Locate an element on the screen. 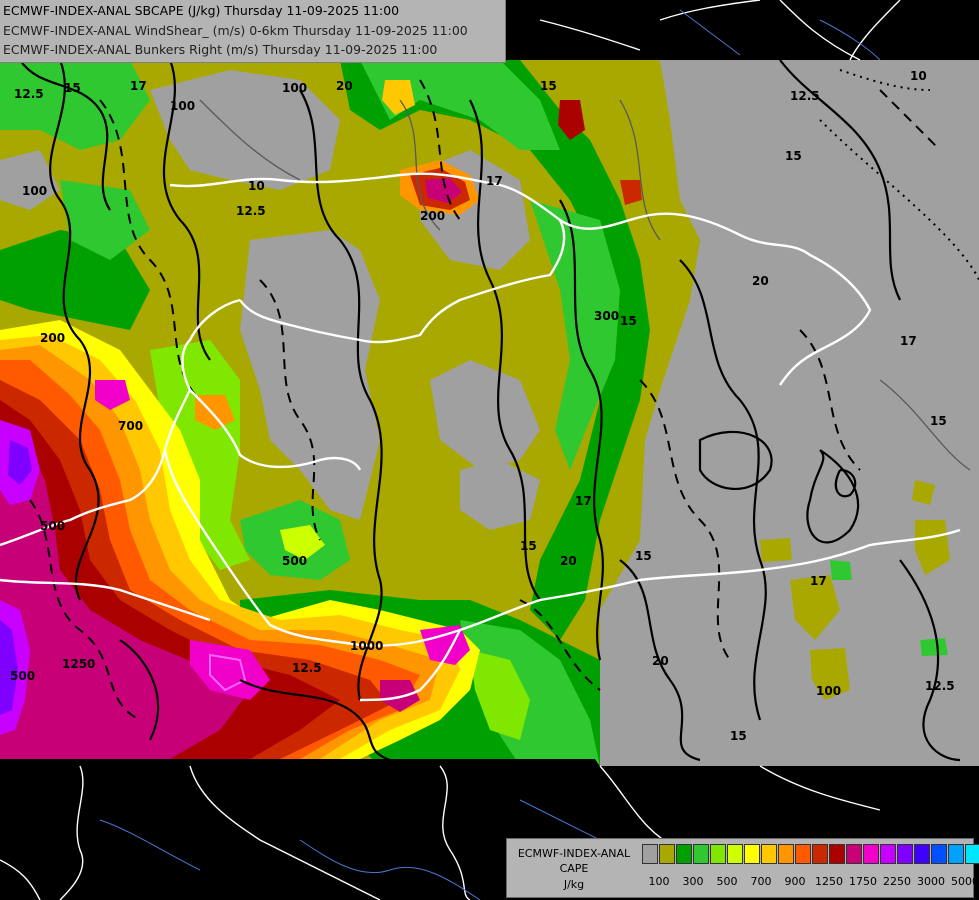  legend-tick-label: 3000 is located at coordinates (931, 881).